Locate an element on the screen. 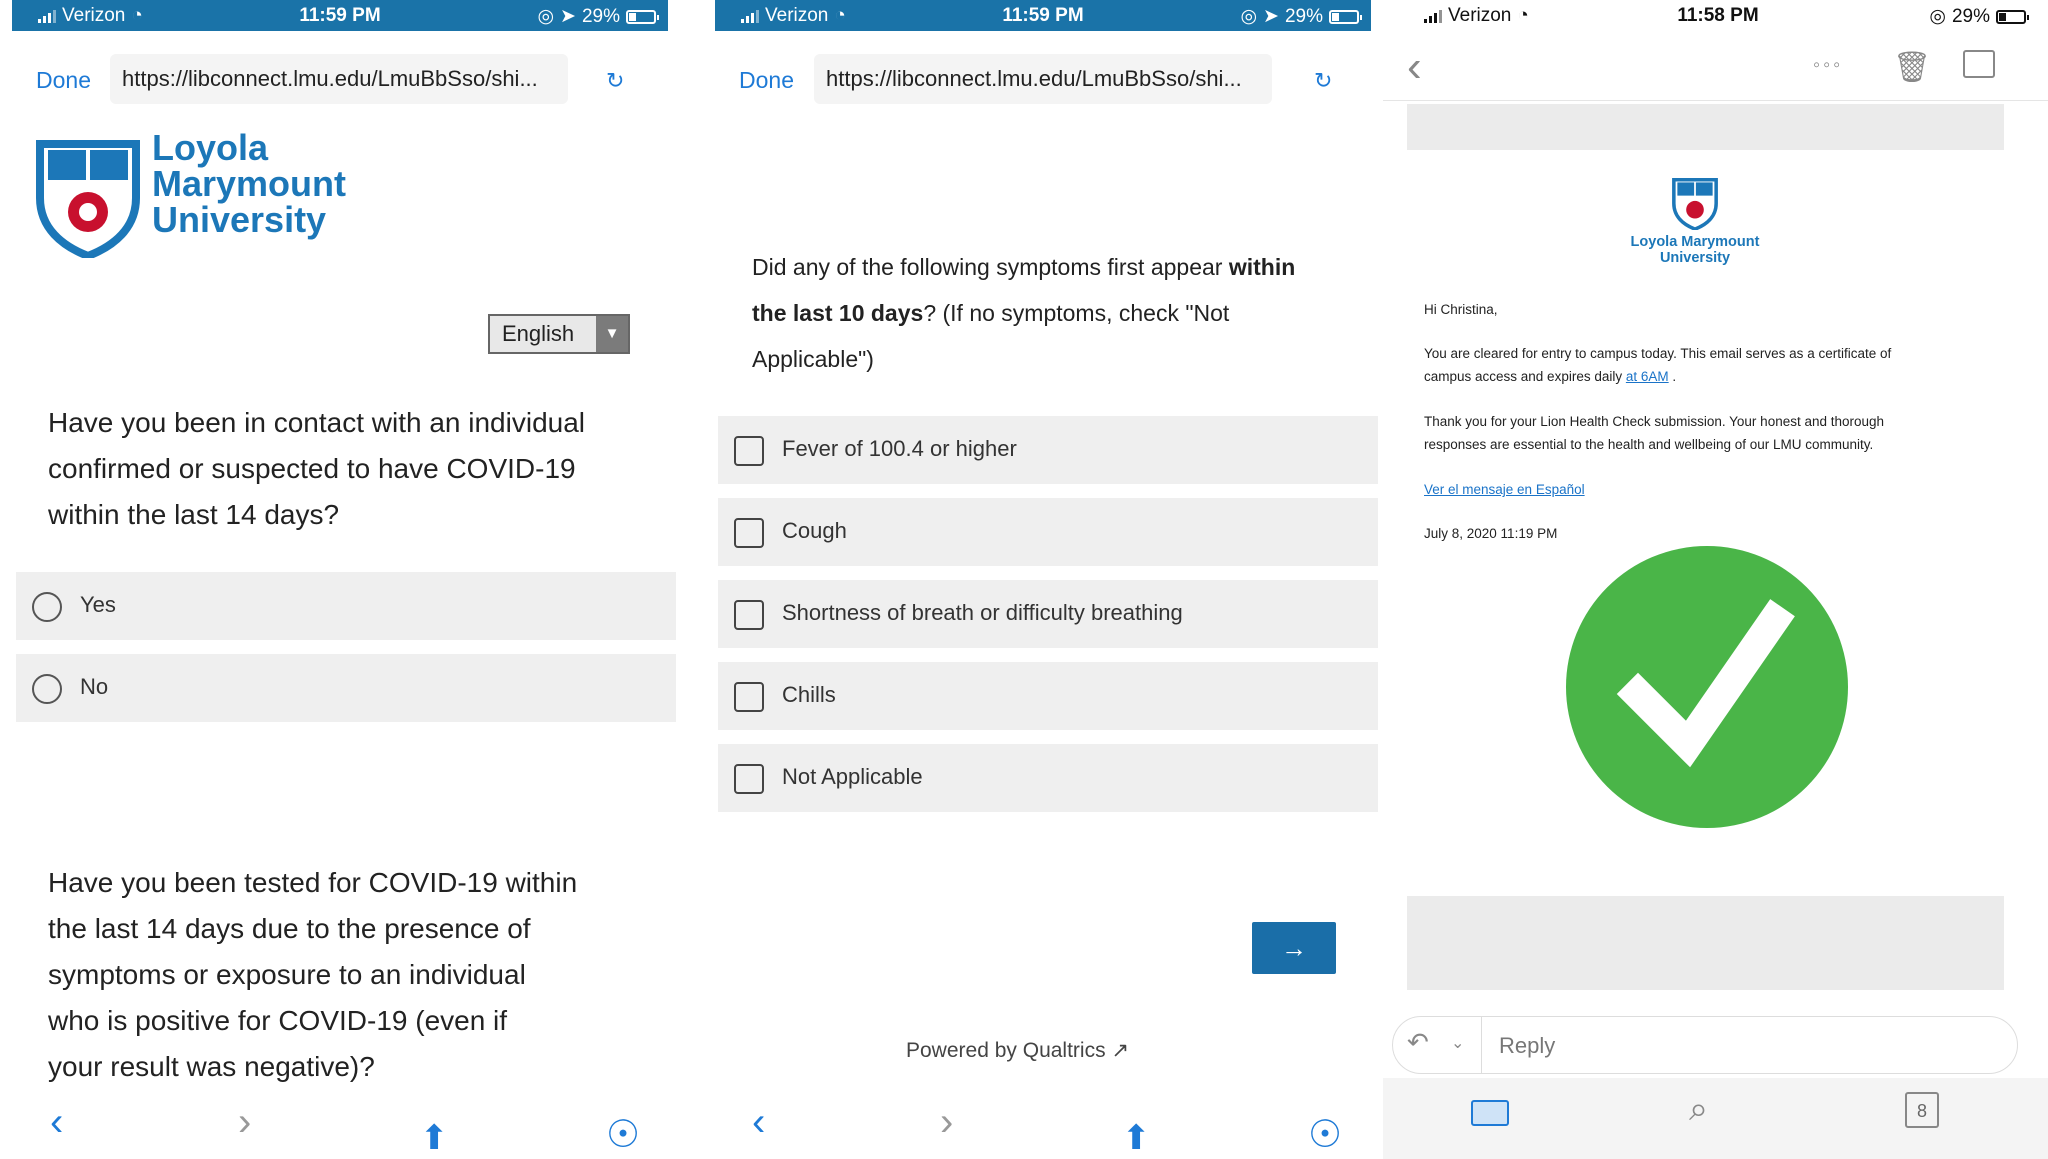  option-cough: Cough is located at coordinates (1048, 532).